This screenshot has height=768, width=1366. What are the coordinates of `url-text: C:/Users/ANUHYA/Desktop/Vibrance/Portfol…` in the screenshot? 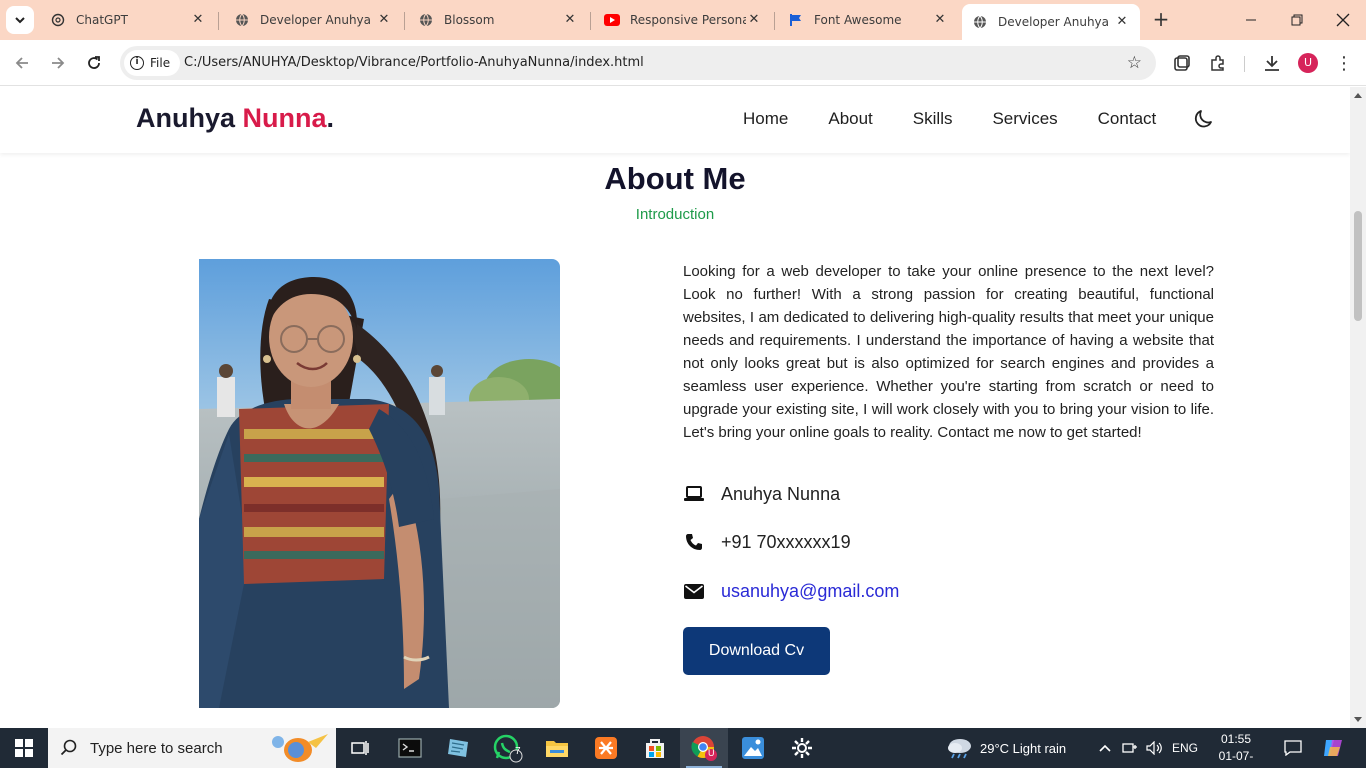 It's located at (414, 62).